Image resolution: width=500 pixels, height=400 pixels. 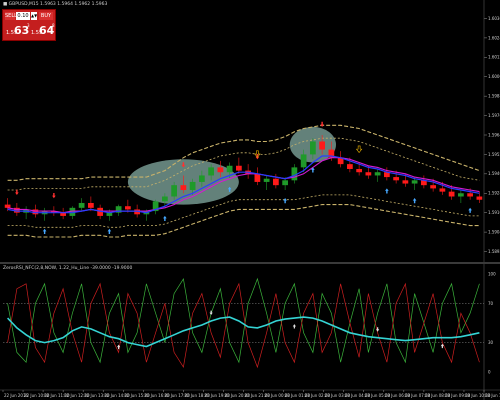 What do you see at coordinates (243, 221) in the screenshot?
I see `band-outer-lower-line` at bounding box center [243, 221].